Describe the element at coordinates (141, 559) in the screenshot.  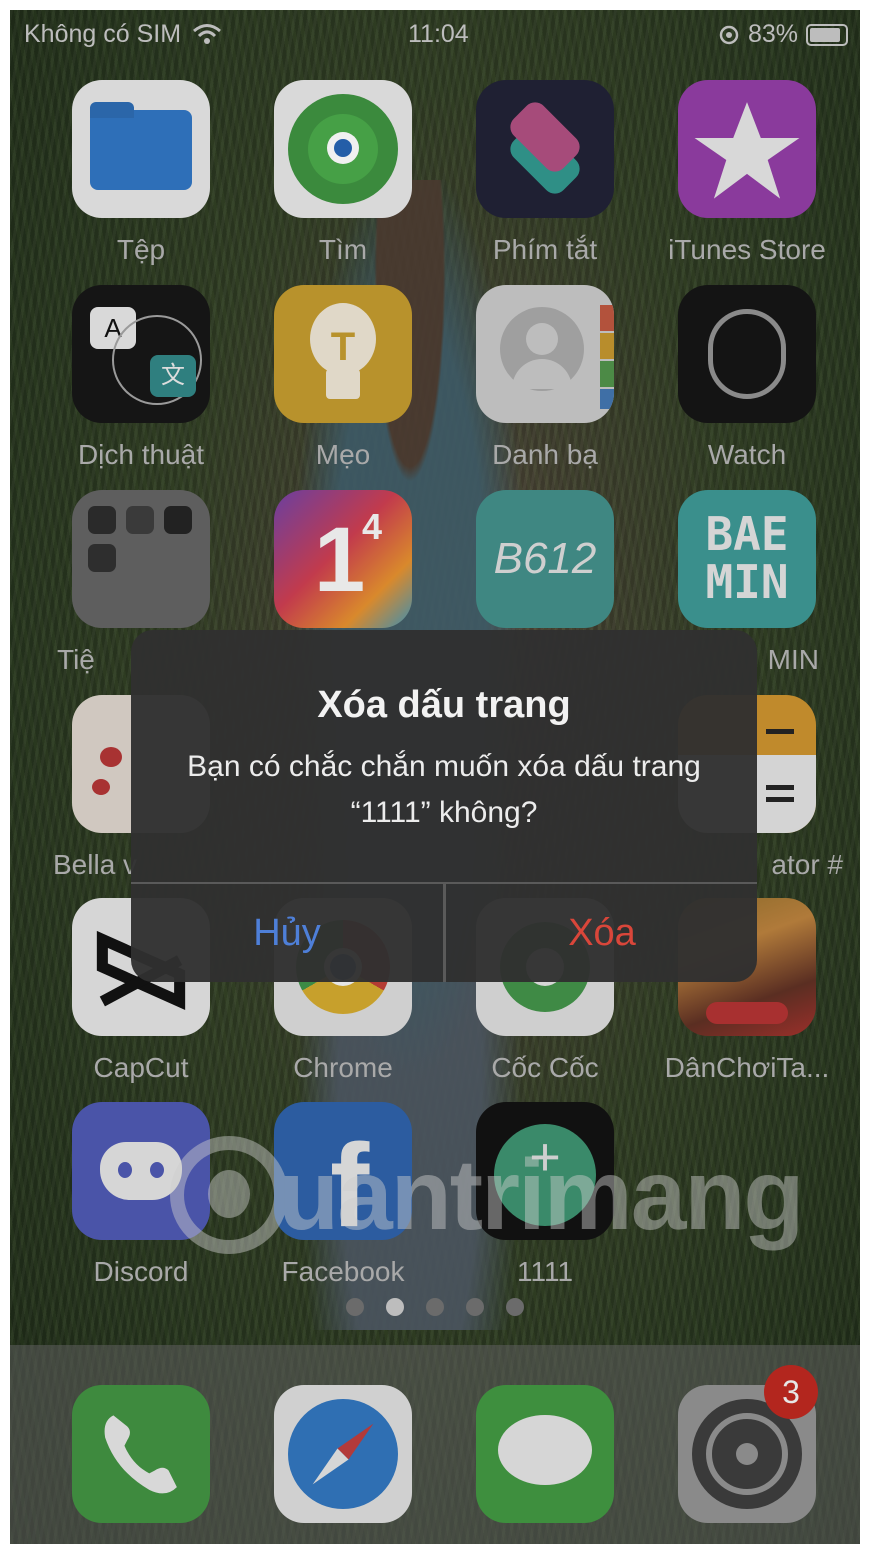
I see `folder-icon` at that location.